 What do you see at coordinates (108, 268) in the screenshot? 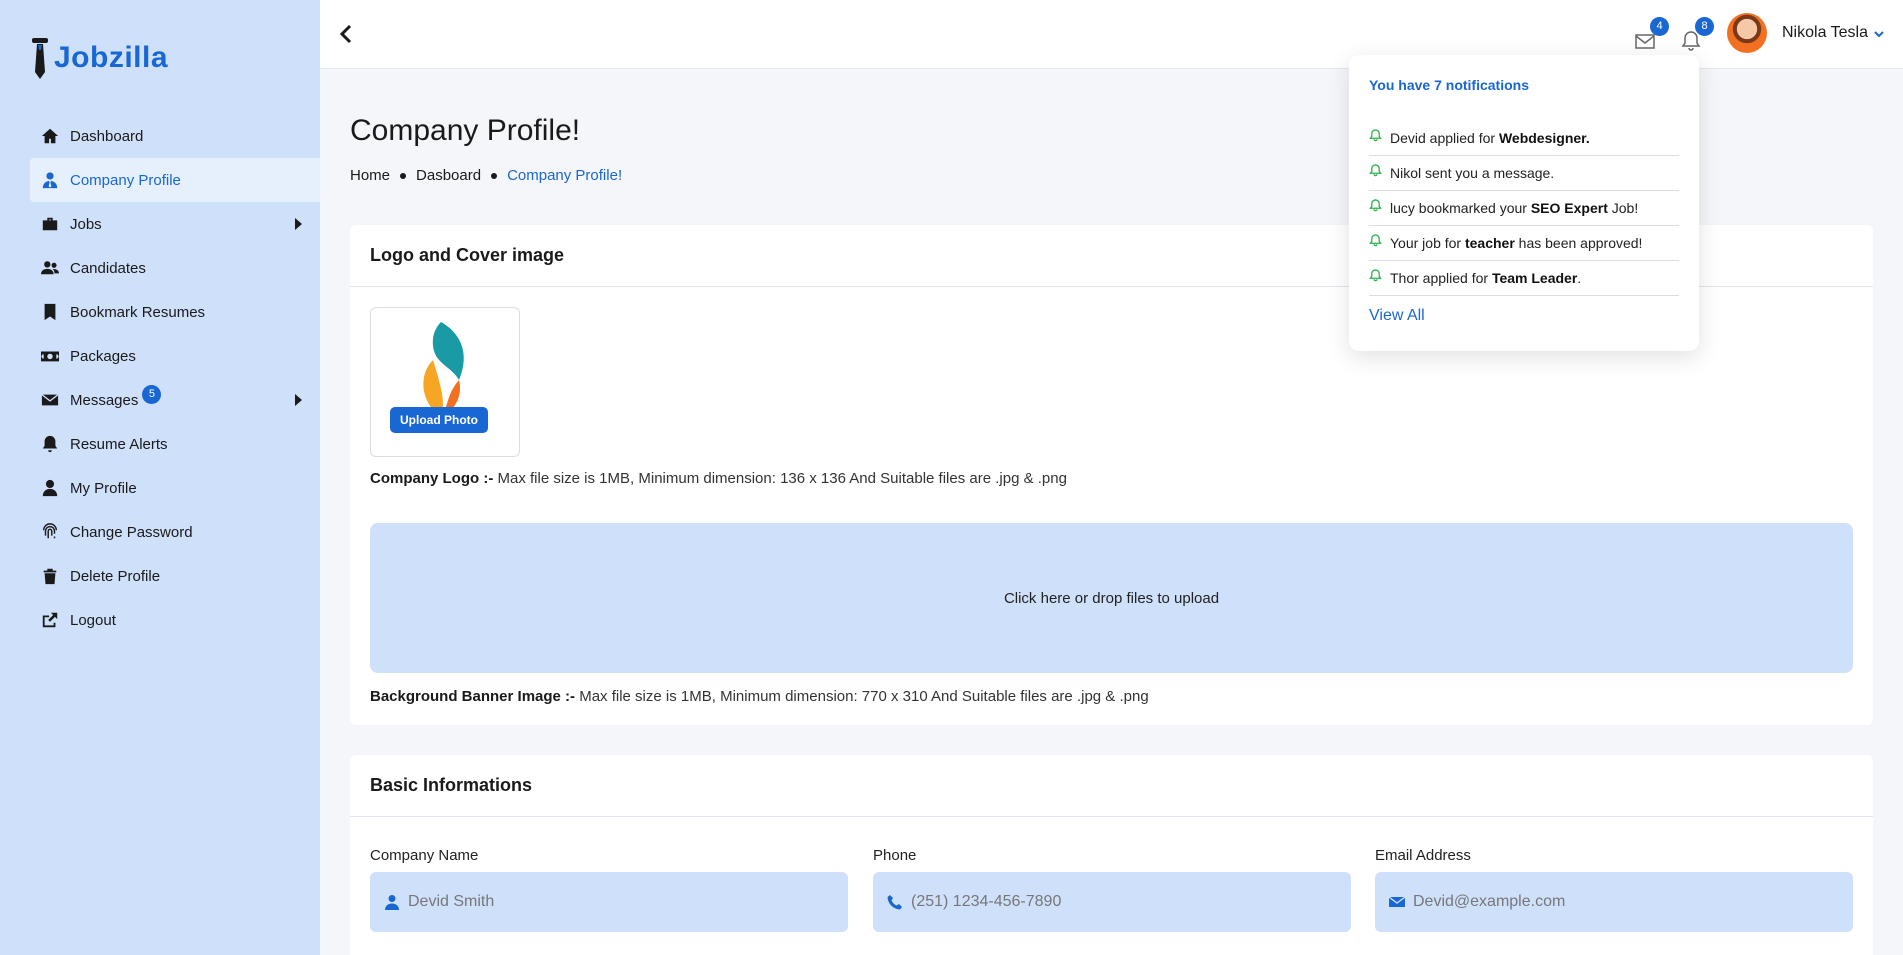
I see `sidebar-item-label: Candidates` at bounding box center [108, 268].